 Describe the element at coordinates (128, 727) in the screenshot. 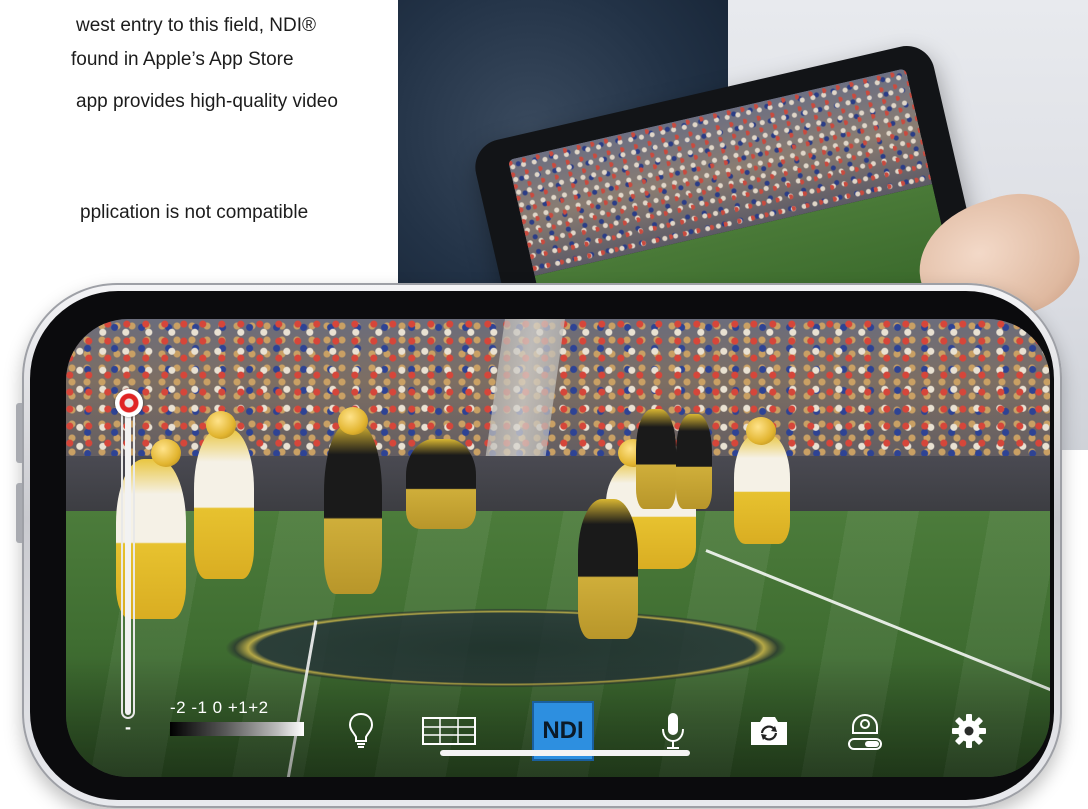

I see `exposure-minus-label: -` at that location.